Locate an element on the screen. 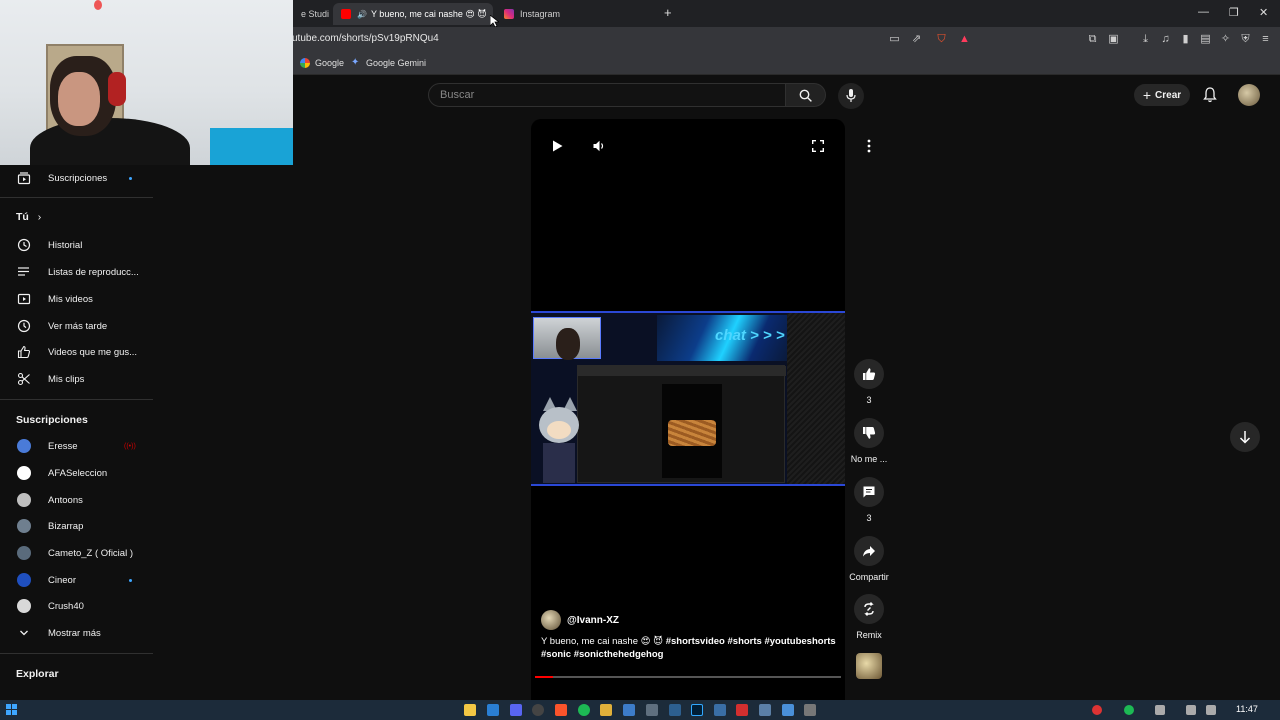 The image size is (1280, 720). sidebar-item-watch-later: Ver más tarde is located at coordinates (76, 326).